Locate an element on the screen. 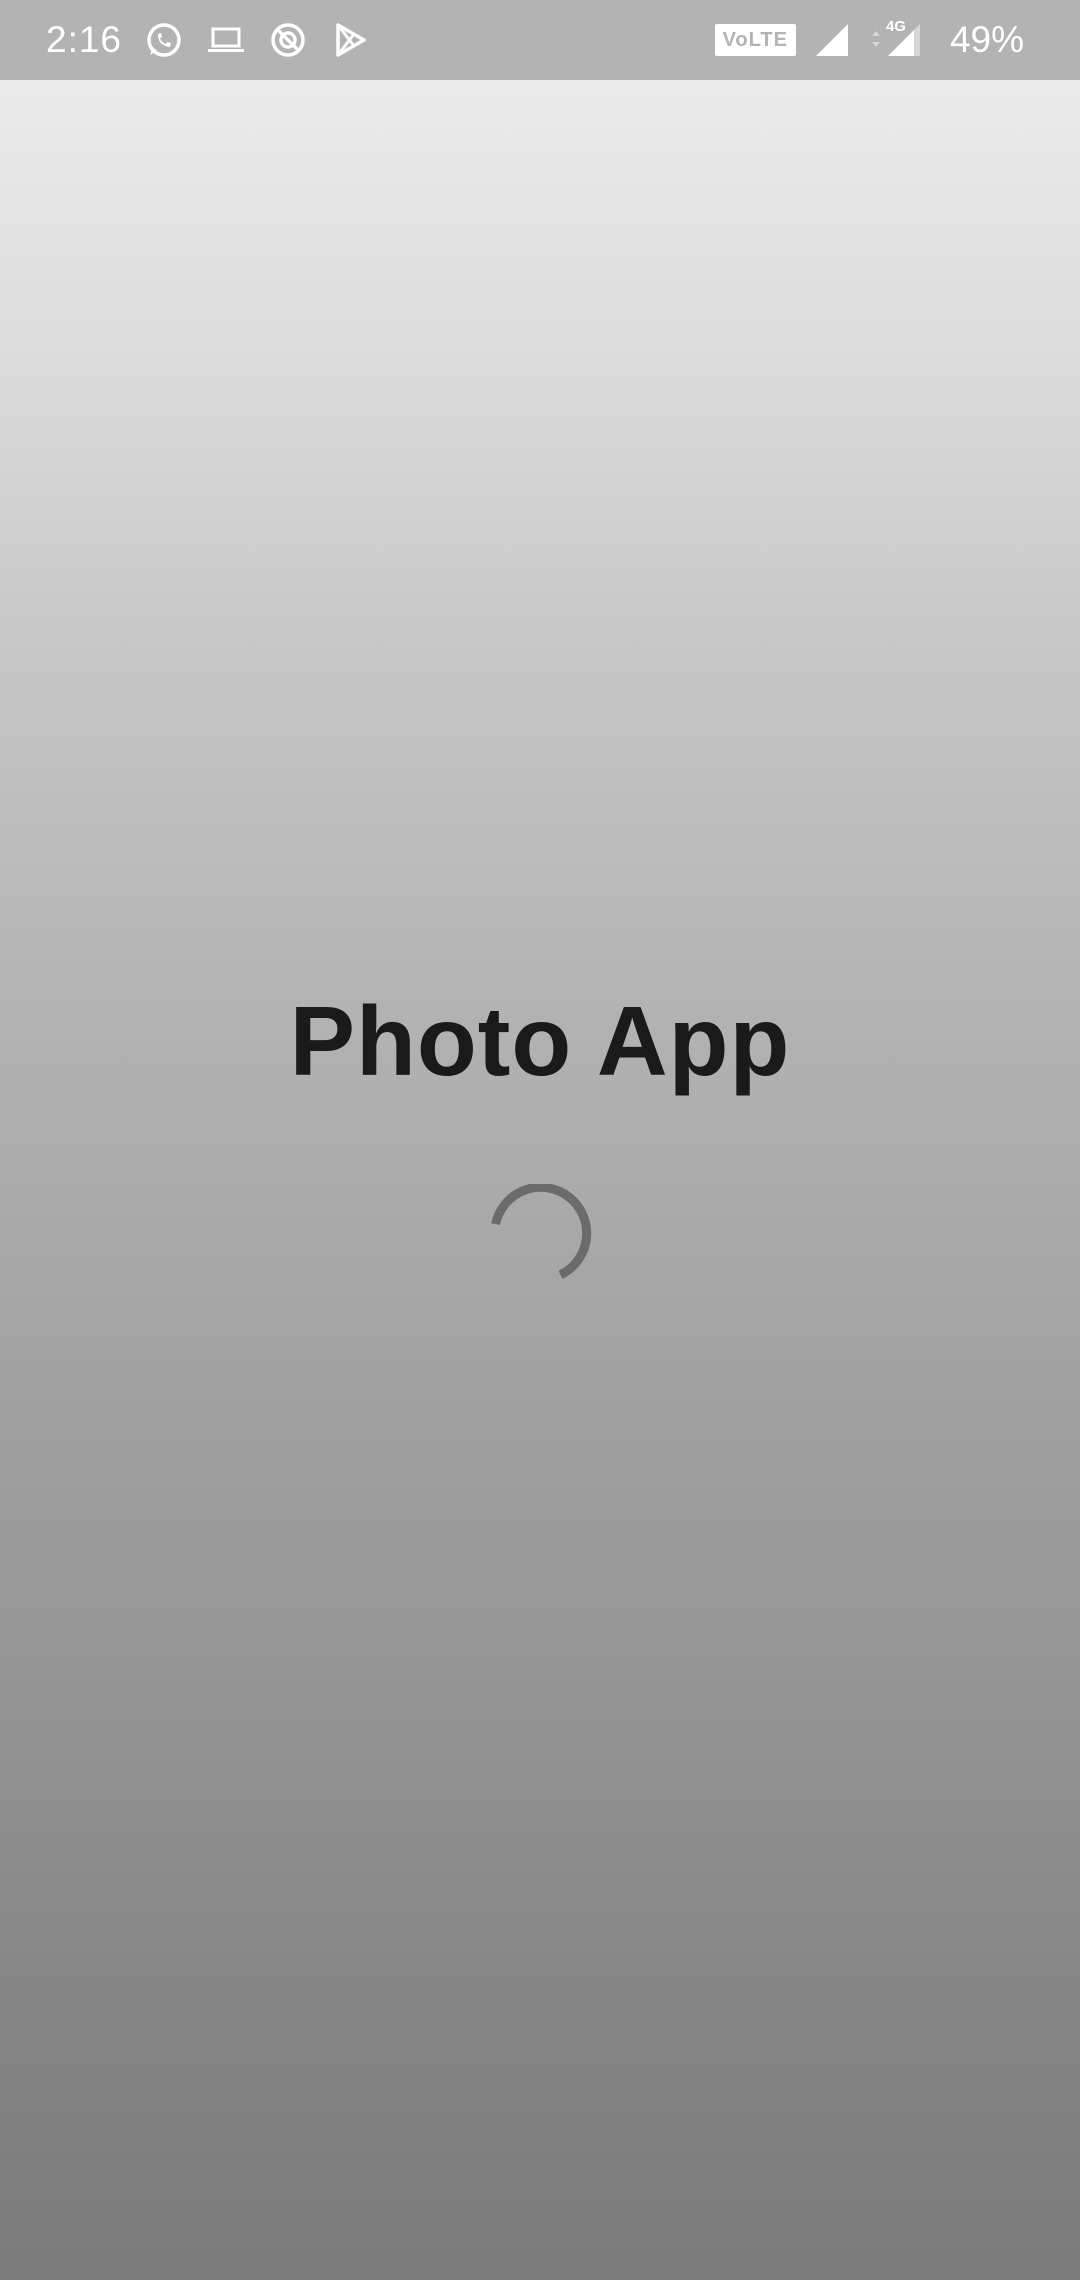  play-store-icon is located at coordinates (350, 40).